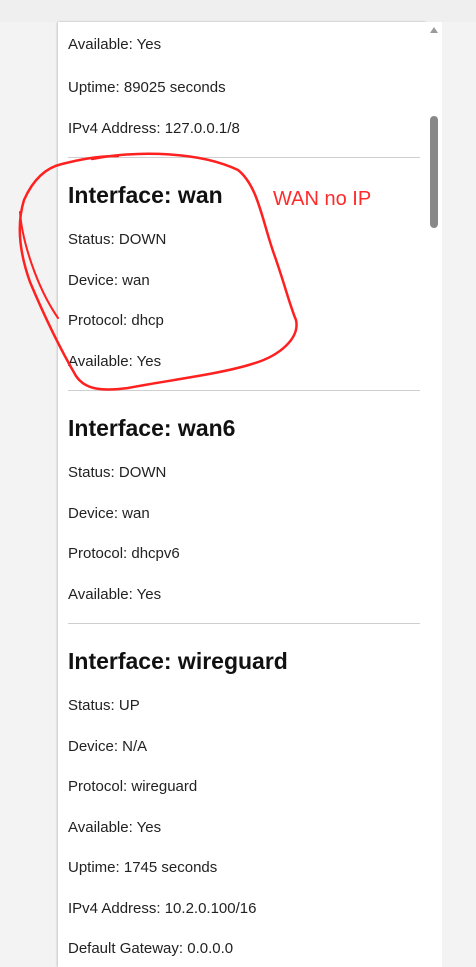  Describe the element at coordinates (154, 128) in the screenshot. I see `loopback-ipv4: IPv4 Address: 127.0.0.1/8` at that location.